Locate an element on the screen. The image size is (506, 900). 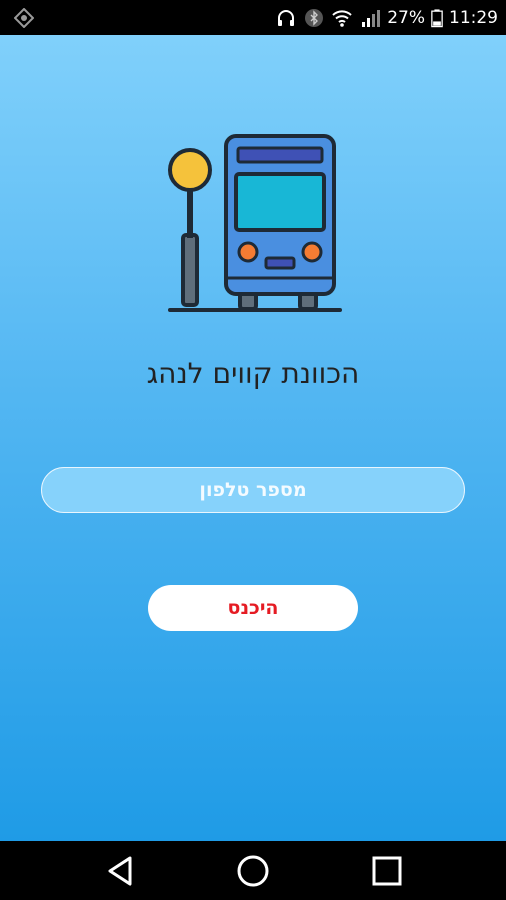
back-icon is located at coordinates (120, 871).